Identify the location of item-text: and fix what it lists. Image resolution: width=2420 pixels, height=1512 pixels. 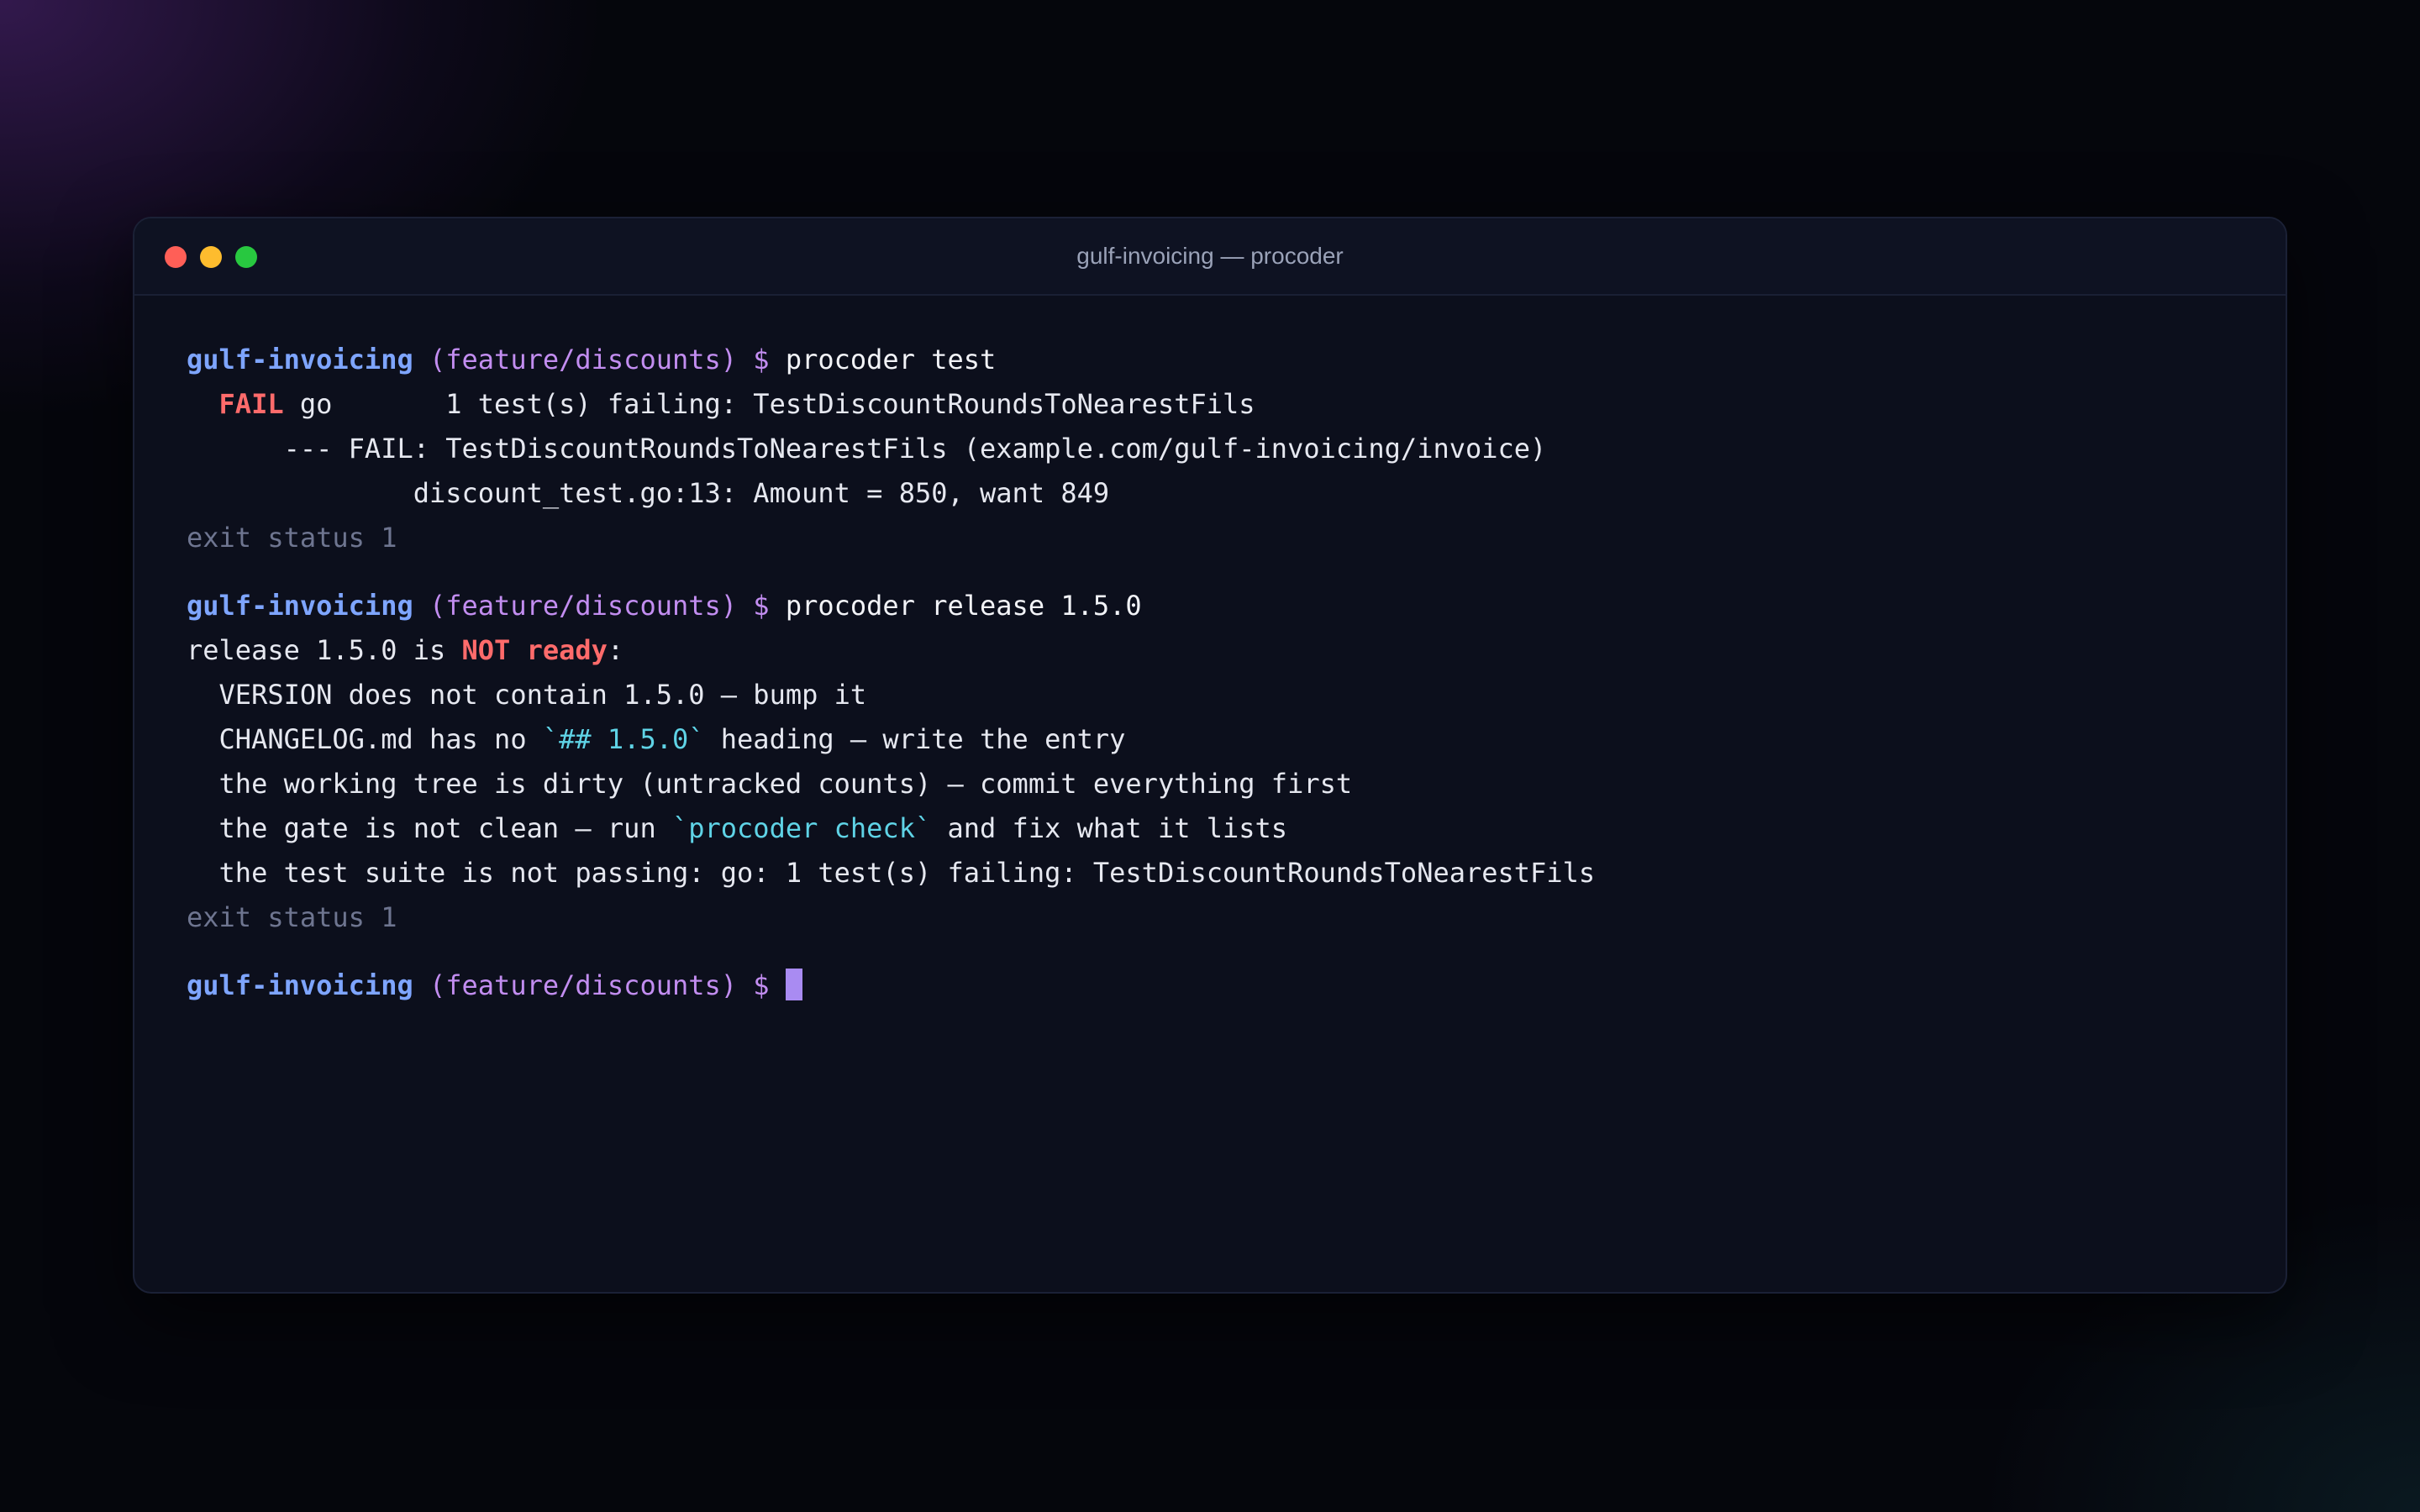
(1109, 828).